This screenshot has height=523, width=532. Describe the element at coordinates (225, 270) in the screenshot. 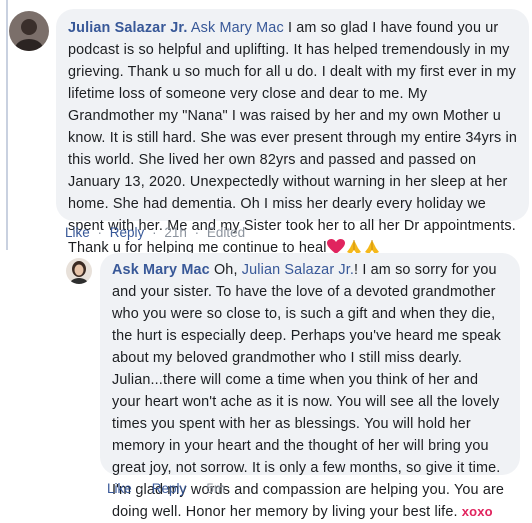

I see `reply-text-before: Oh,` at that location.